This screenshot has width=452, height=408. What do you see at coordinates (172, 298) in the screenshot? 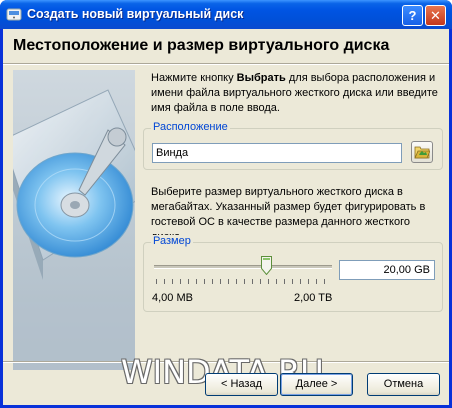
I see `size-min-label: 4,00 MB` at bounding box center [172, 298].